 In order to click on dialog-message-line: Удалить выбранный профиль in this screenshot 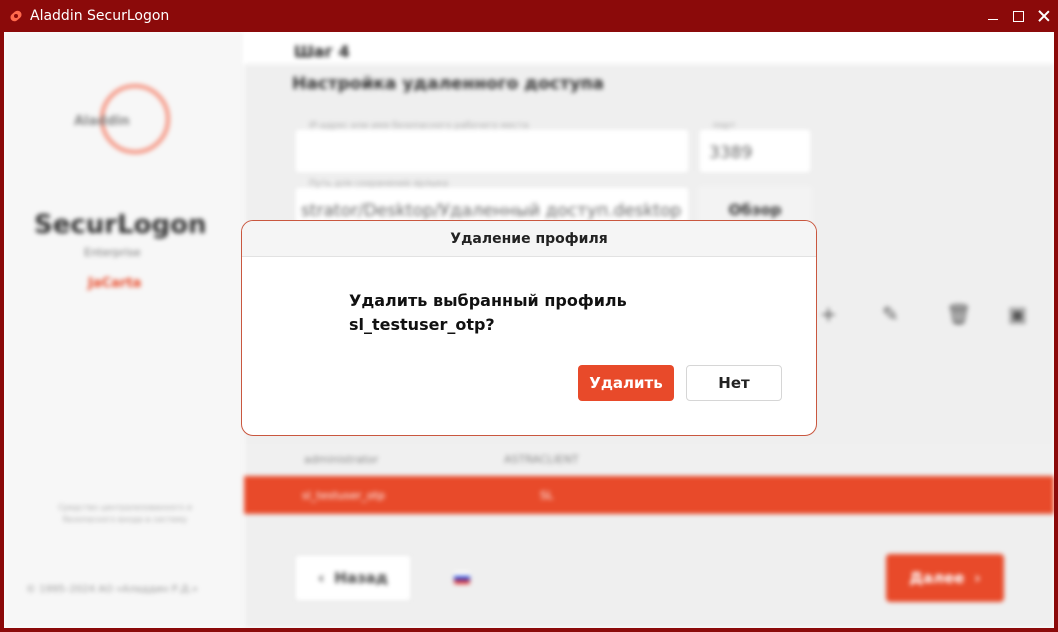, I will do `click(488, 300)`.